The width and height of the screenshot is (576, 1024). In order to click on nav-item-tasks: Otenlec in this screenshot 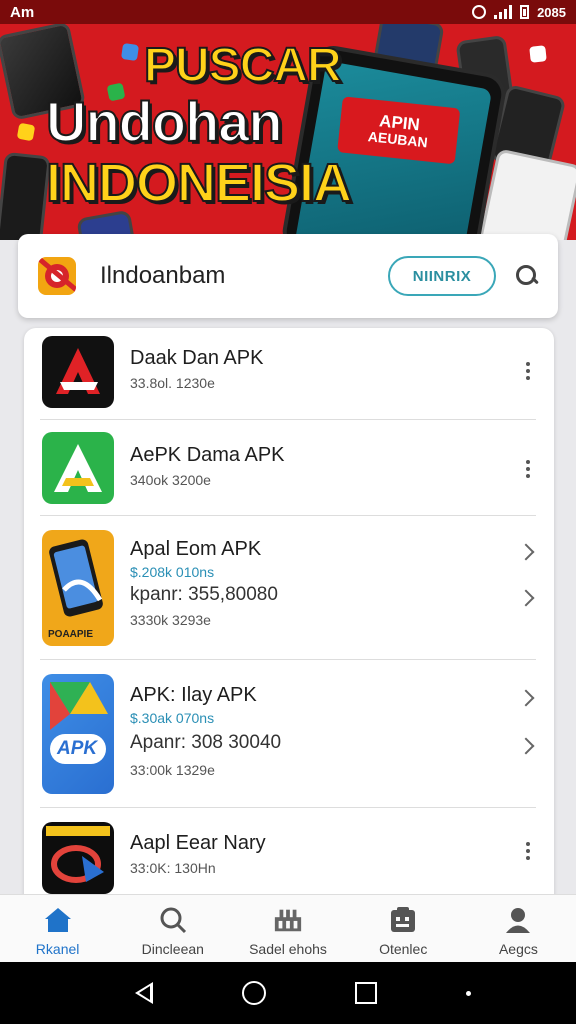, I will do `click(403, 928)`.